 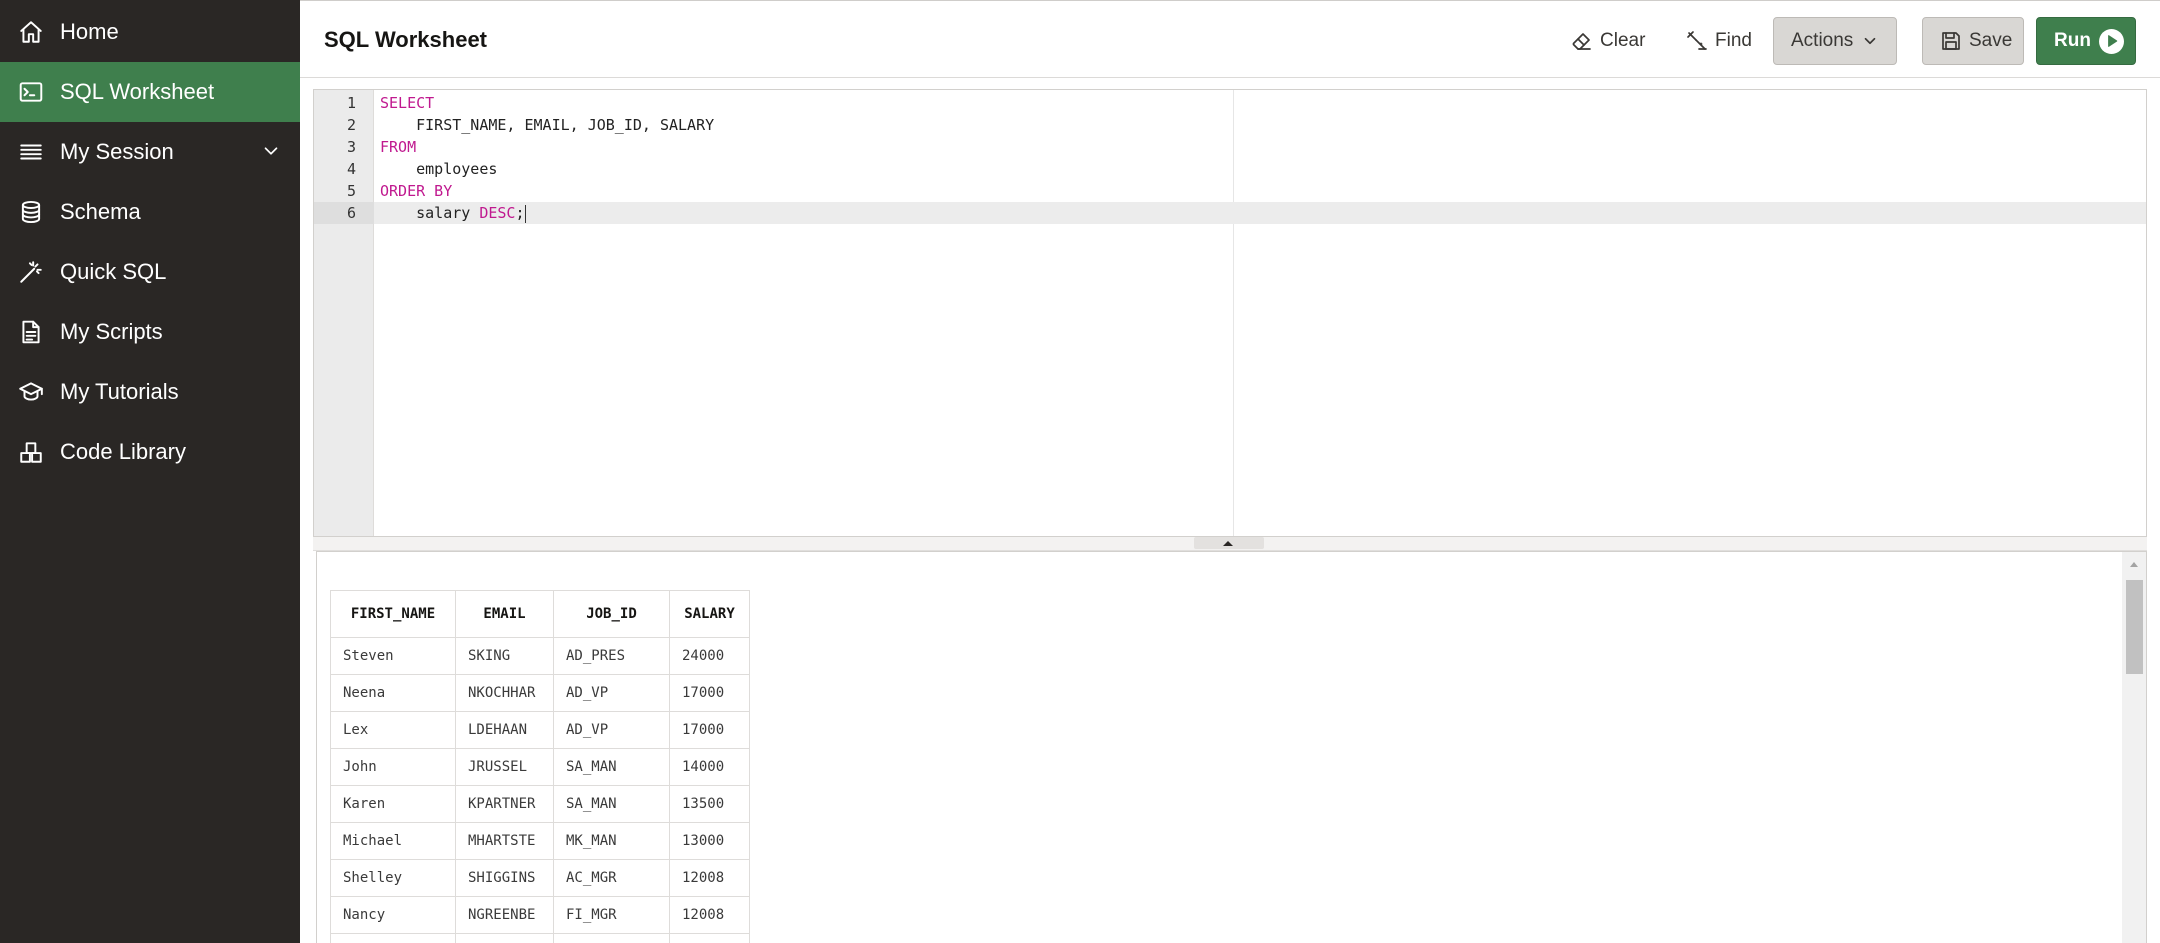 I want to click on table-cell: Neena, so click(x=393, y=693).